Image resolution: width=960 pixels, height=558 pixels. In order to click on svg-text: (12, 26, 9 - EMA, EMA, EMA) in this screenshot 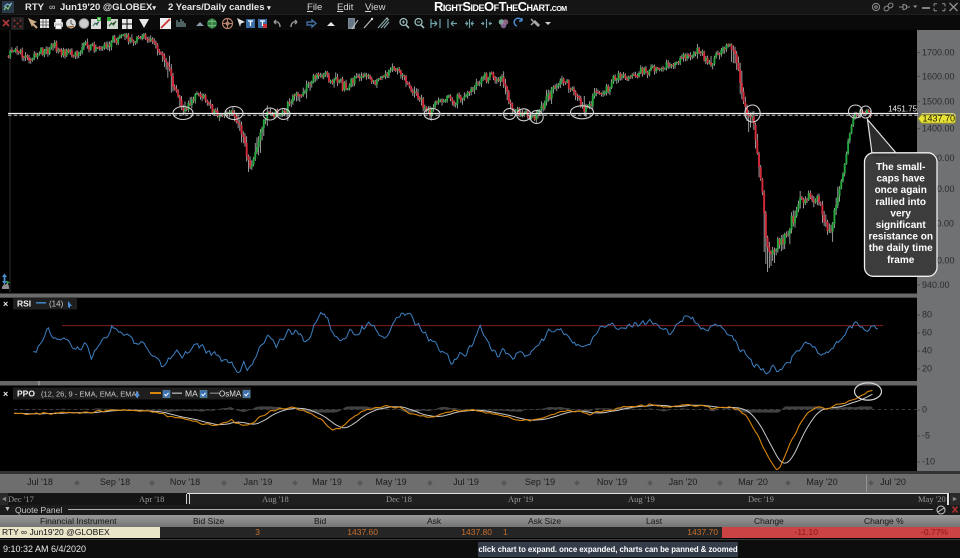, I will do `click(90, 394)`.